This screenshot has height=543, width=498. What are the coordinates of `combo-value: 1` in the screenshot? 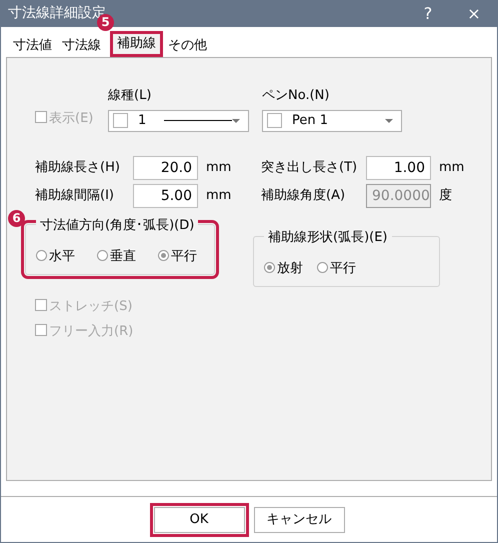 It's located at (142, 121).